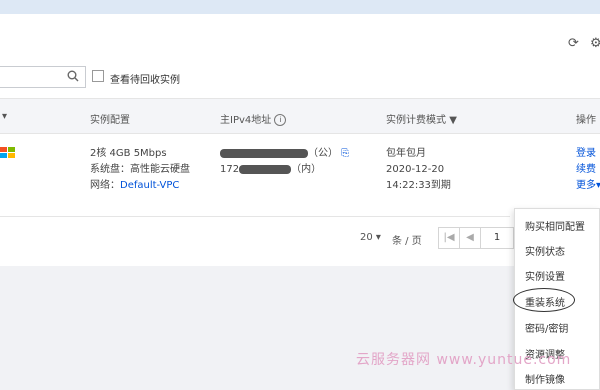 This screenshot has width=600, height=390. I want to click on row-divider, so click(255, 216).